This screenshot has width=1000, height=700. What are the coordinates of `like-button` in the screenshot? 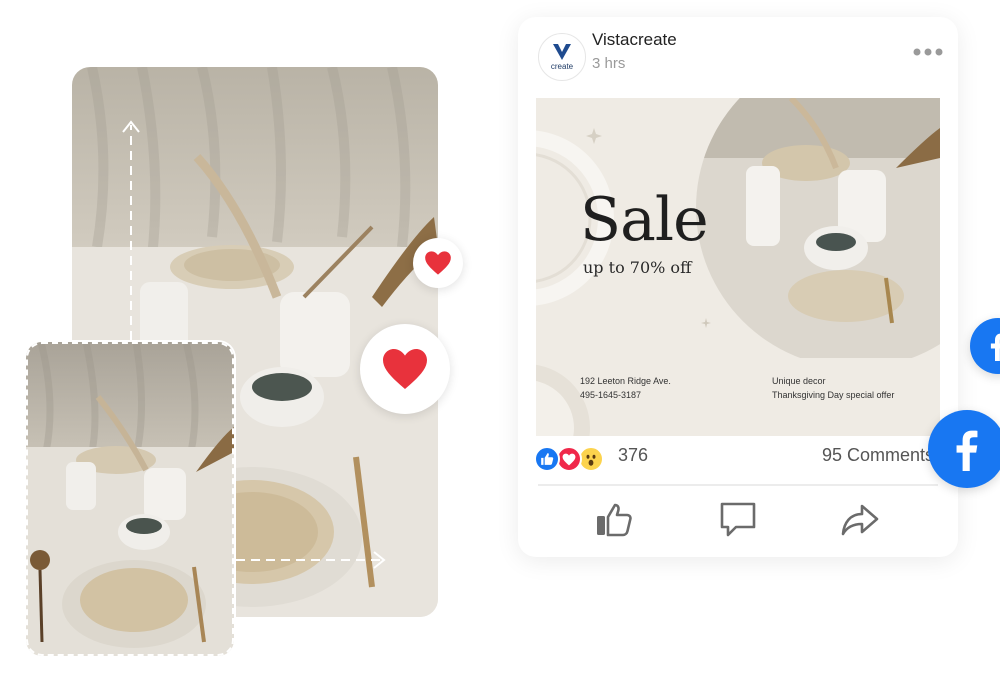 It's located at (614, 520).